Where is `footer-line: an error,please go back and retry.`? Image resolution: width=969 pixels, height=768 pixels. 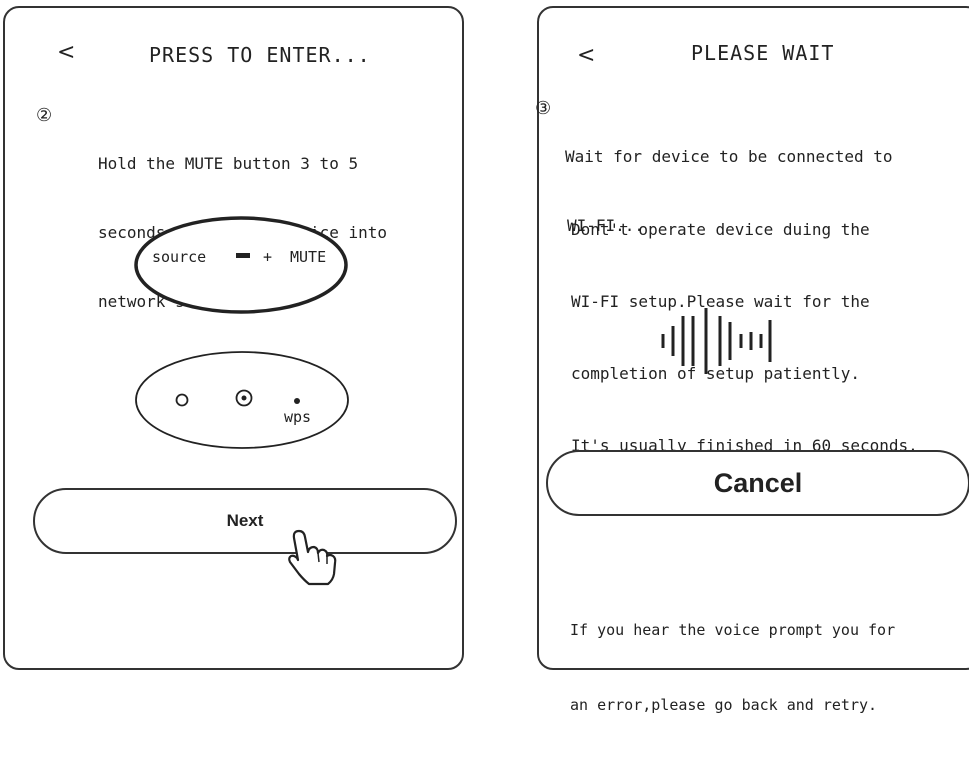 footer-line: an error,please go back and retry. is located at coordinates (724, 705).